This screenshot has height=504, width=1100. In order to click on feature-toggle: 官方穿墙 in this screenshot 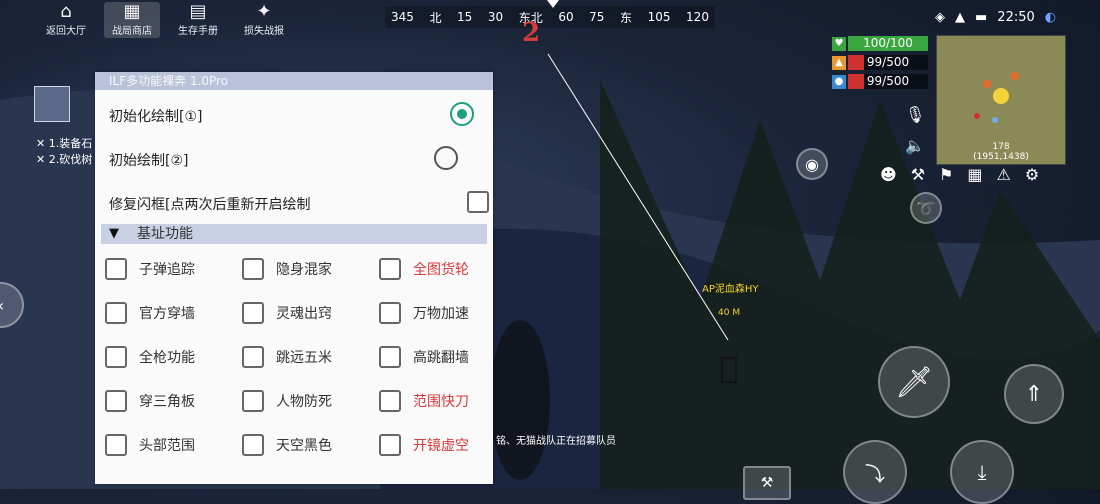, I will do `click(150, 313)`.